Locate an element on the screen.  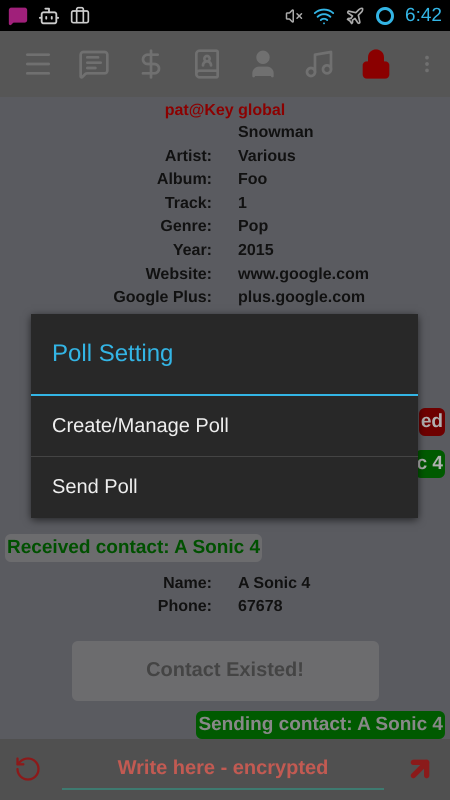
airplane-icon is located at coordinates (355, 16).